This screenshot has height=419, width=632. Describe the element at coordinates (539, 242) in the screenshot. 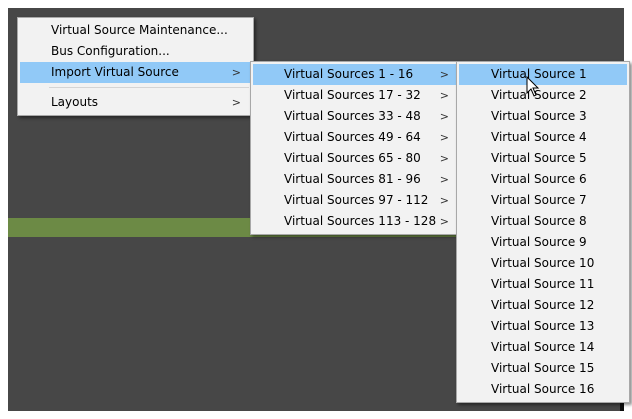

I see `menu-item-label: Virtual Source 9` at that location.